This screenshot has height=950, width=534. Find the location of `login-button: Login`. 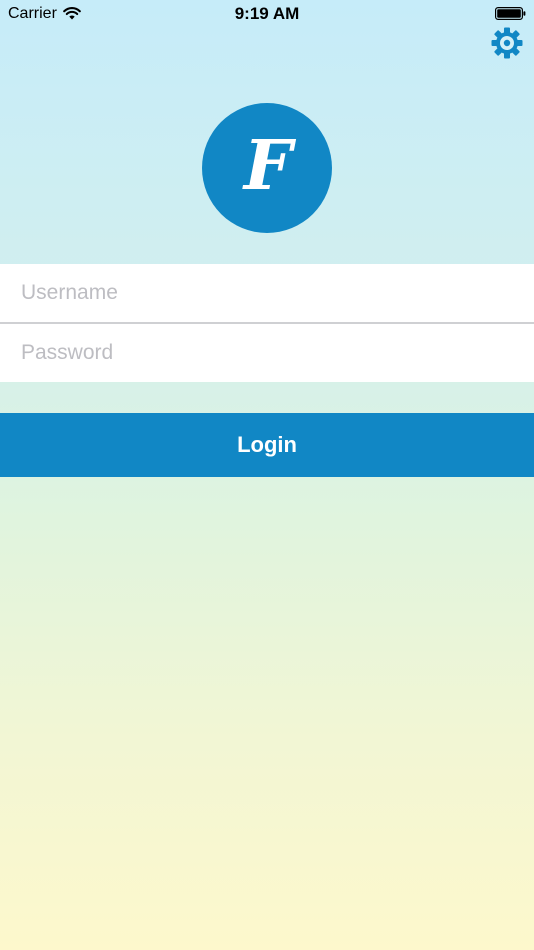

login-button: Login is located at coordinates (267, 445).